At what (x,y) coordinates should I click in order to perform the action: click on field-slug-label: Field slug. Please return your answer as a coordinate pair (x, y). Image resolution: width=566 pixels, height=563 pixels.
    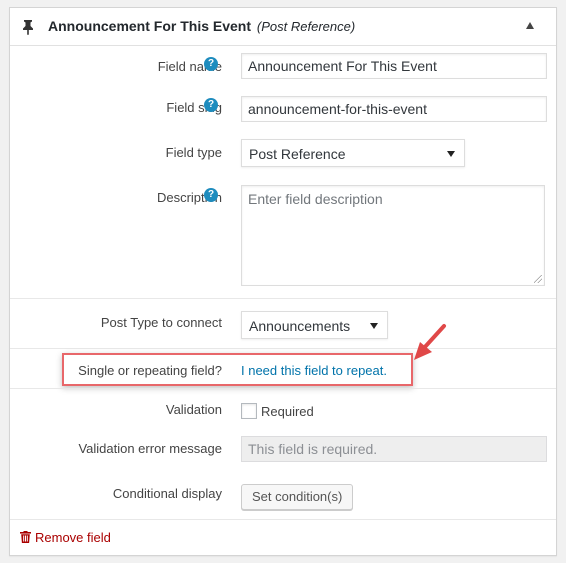
    Looking at the image, I should click on (194, 107).